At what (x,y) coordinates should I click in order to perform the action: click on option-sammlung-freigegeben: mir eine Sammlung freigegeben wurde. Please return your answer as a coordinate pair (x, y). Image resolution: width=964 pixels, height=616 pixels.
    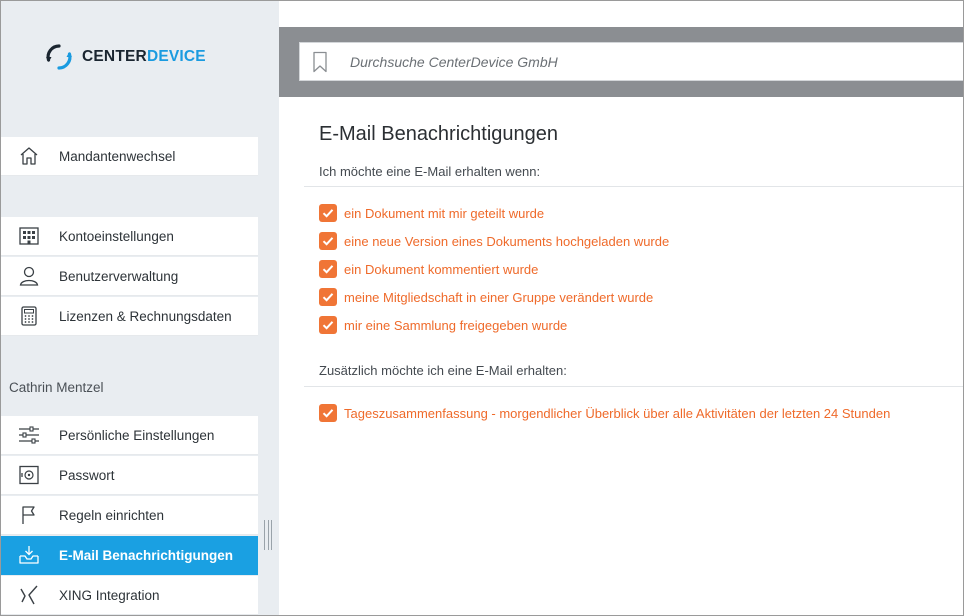
    Looking at the image, I should click on (443, 325).